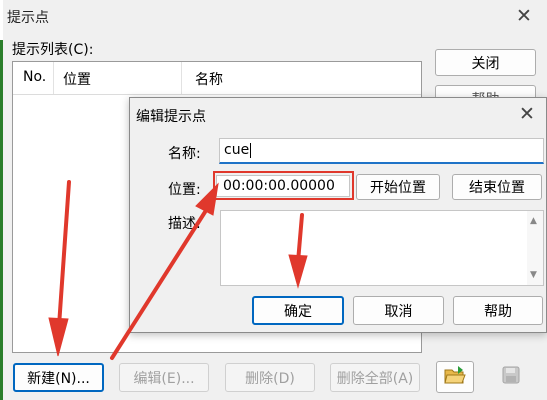 The width and height of the screenshot is (547, 400). I want to click on help-button: 帮助, so click(498, 310).